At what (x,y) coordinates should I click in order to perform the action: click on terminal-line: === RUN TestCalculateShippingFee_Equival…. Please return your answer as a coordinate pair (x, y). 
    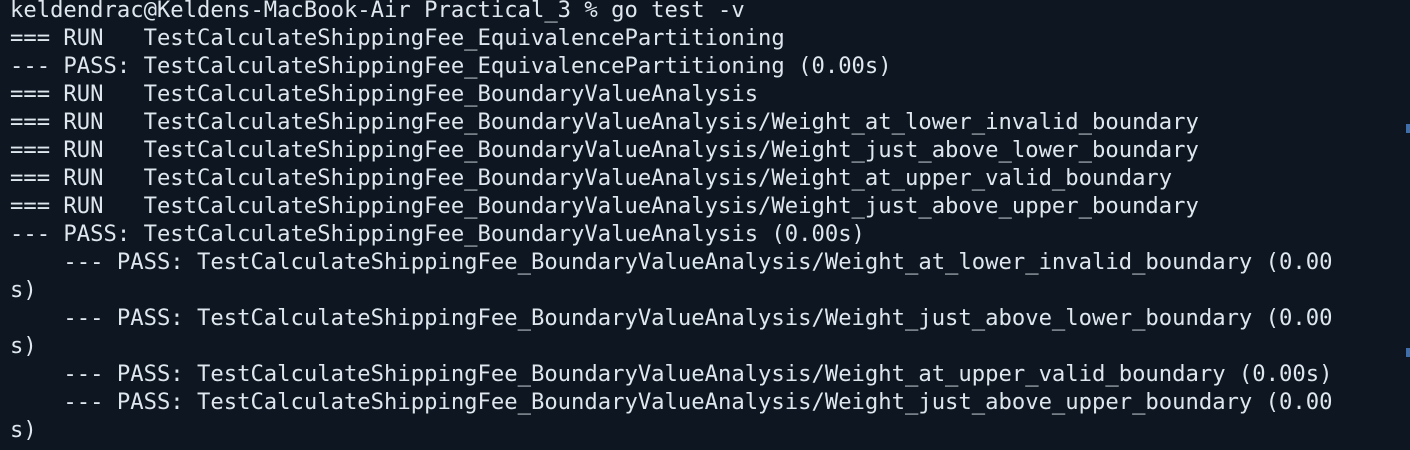
    Looking at the image, I should click on (397, 38).